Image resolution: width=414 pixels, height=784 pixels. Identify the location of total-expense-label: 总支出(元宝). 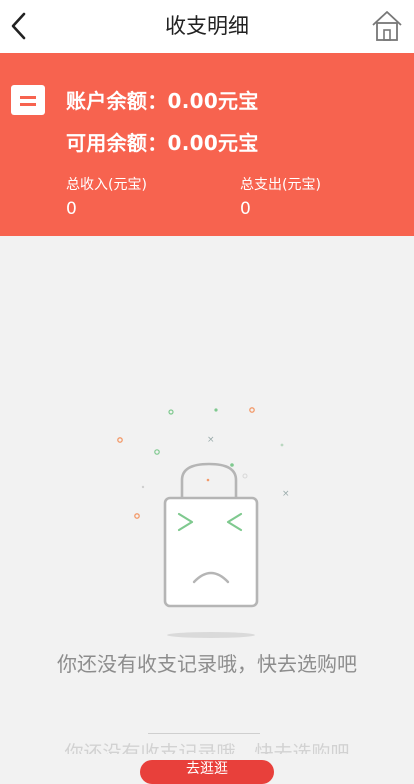
(280, 185).